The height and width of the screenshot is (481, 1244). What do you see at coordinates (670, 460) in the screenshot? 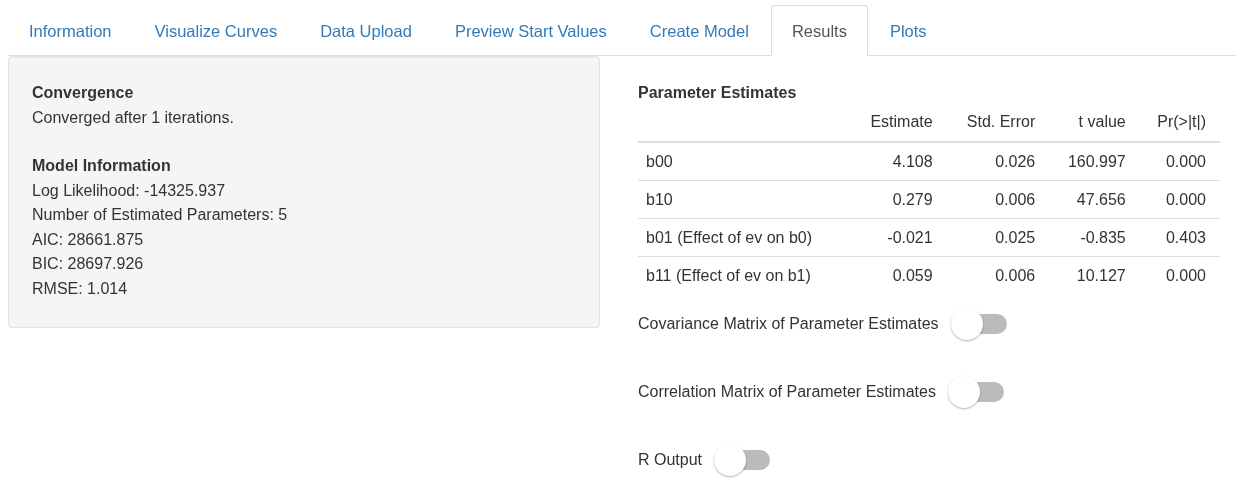
I see `toggle-label: R Output` at bounding box center [670, 460].